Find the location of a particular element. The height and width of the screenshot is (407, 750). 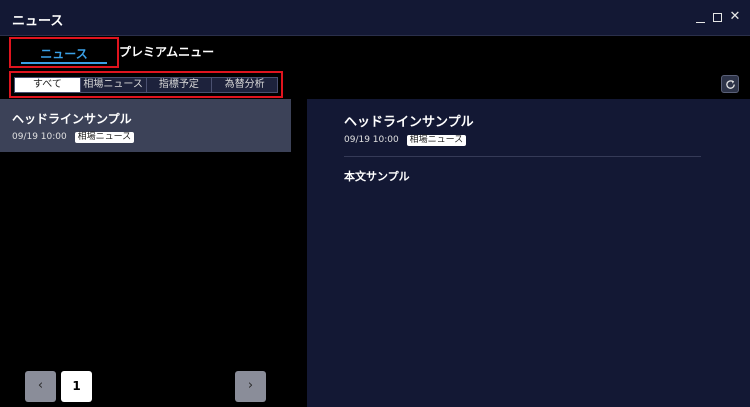

category-badge: 相場ニュース is located at coordinates (104, 137).